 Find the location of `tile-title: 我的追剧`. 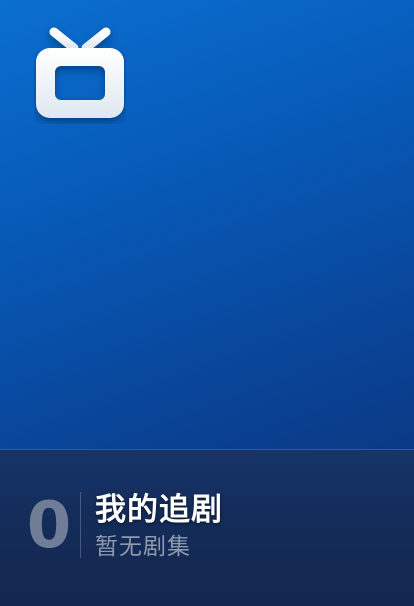

tile-title: 我的追剧 is located at coordinates (159, 510).